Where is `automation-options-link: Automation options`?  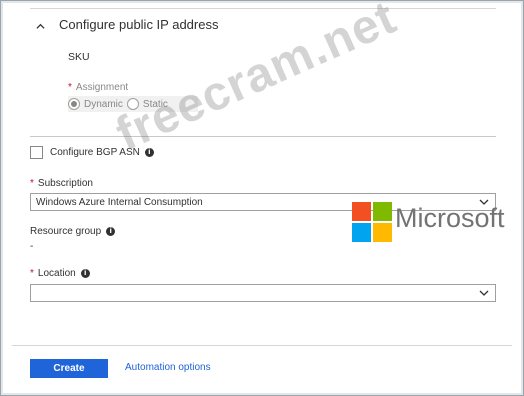 automation-options-link: Automation options is located at coordinates (168, 367).